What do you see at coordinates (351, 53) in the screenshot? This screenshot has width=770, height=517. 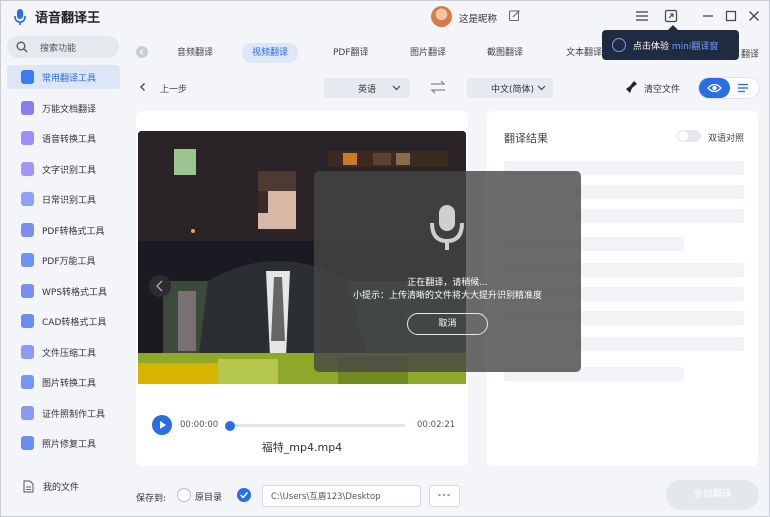 I see `tab-pdf: PDF翻译` at bounding box center [351, 53].